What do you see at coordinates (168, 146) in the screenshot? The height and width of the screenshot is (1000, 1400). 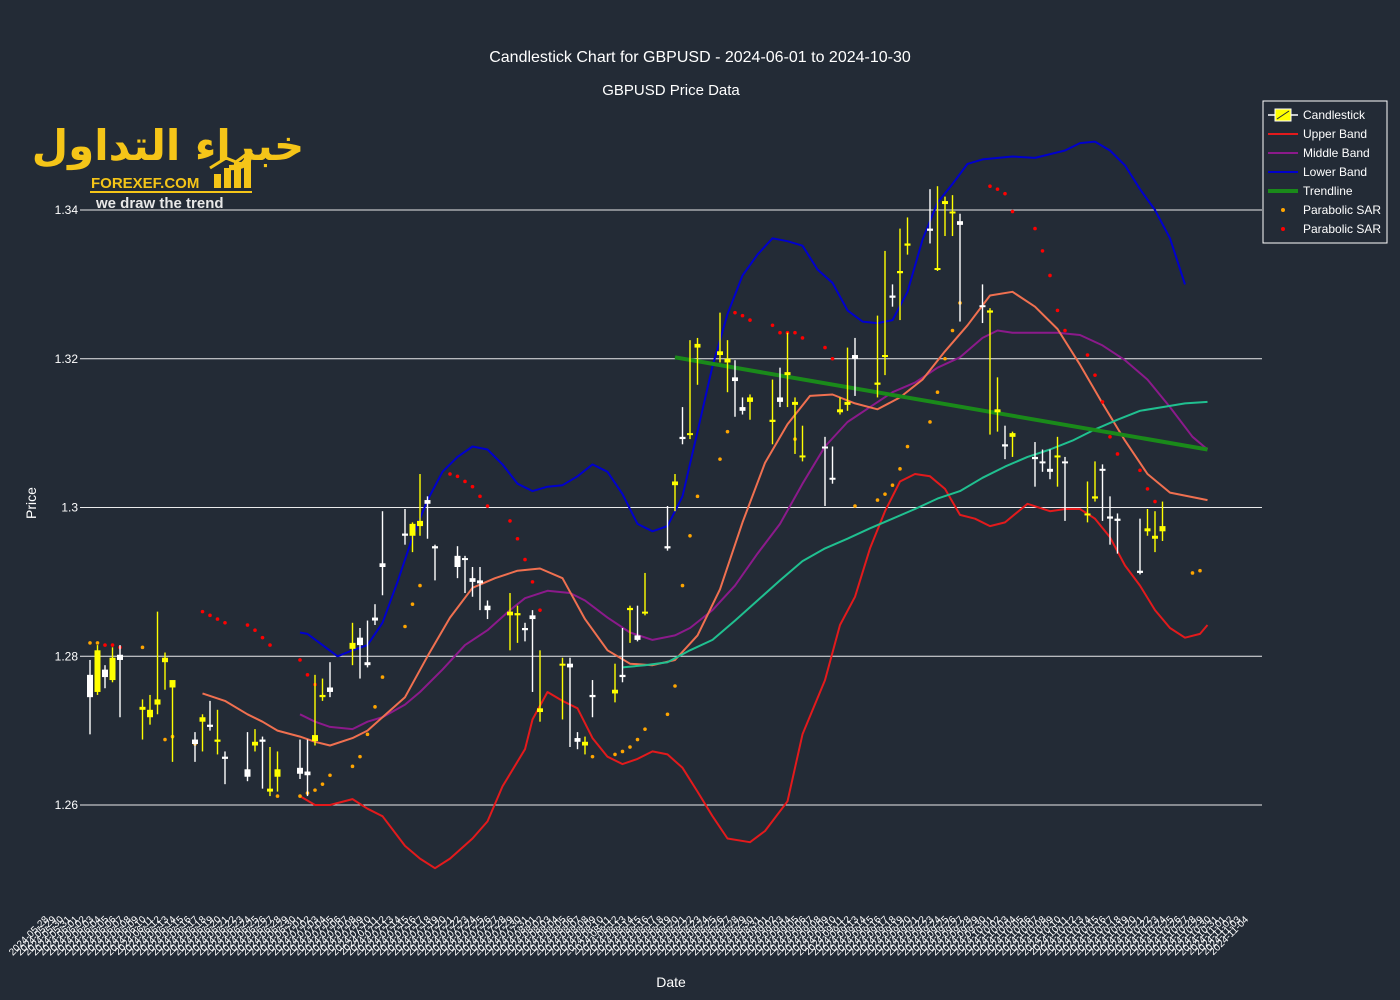 I see `logo-arabic-text: خبراء التداول` at bounding box center [168, 146].